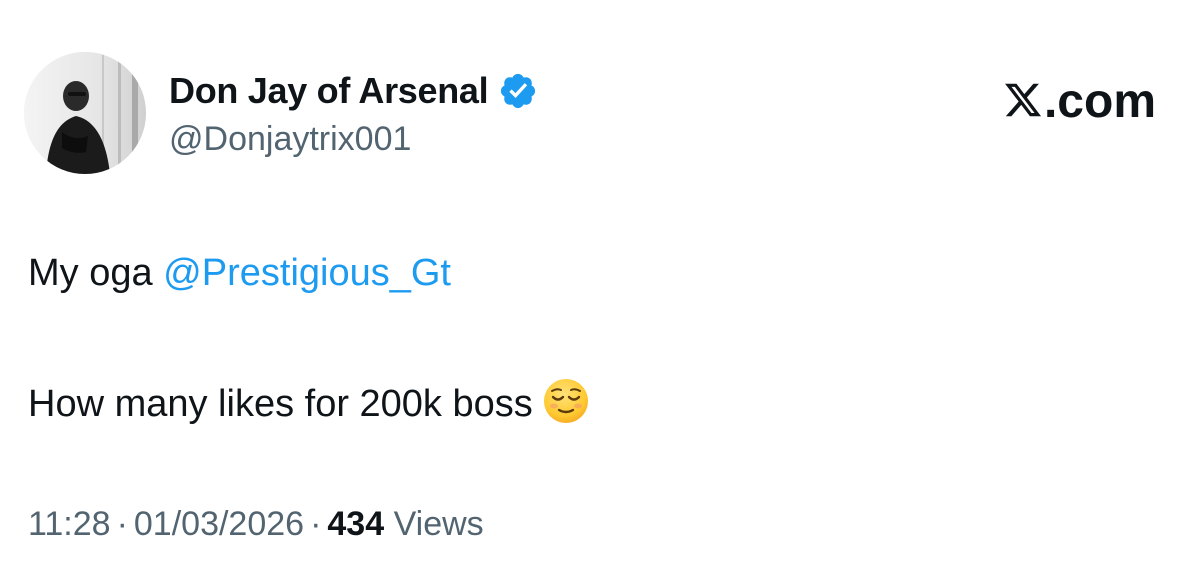  What do you see at coordinates (1099, 101) in the screenshot?
I see `brand-logo-text: .com` at bounding box center [1099, 101].